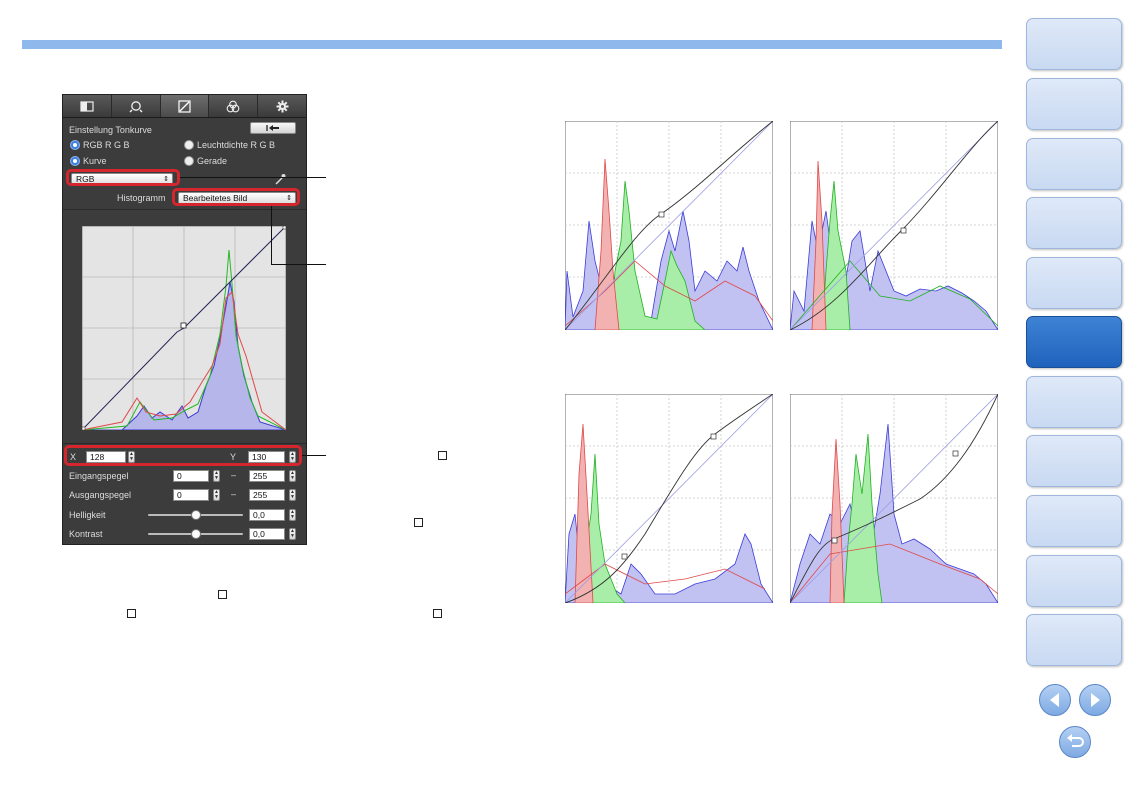 This screenshot has height=800, width=1132. I want to click on tab-settings, so click(282, 106).